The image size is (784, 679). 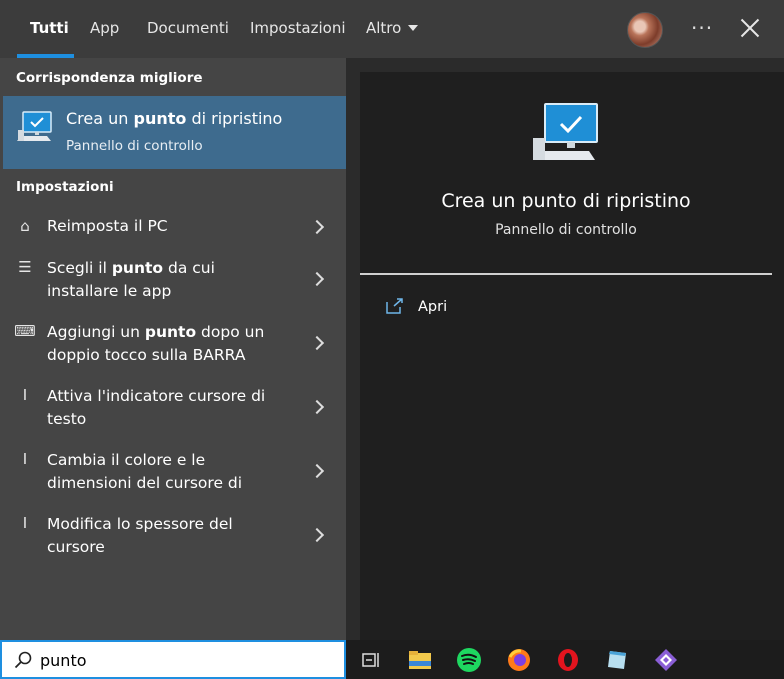 I want to click on tab-impostazioni: Impostazioni, so click(x=298, y=29).